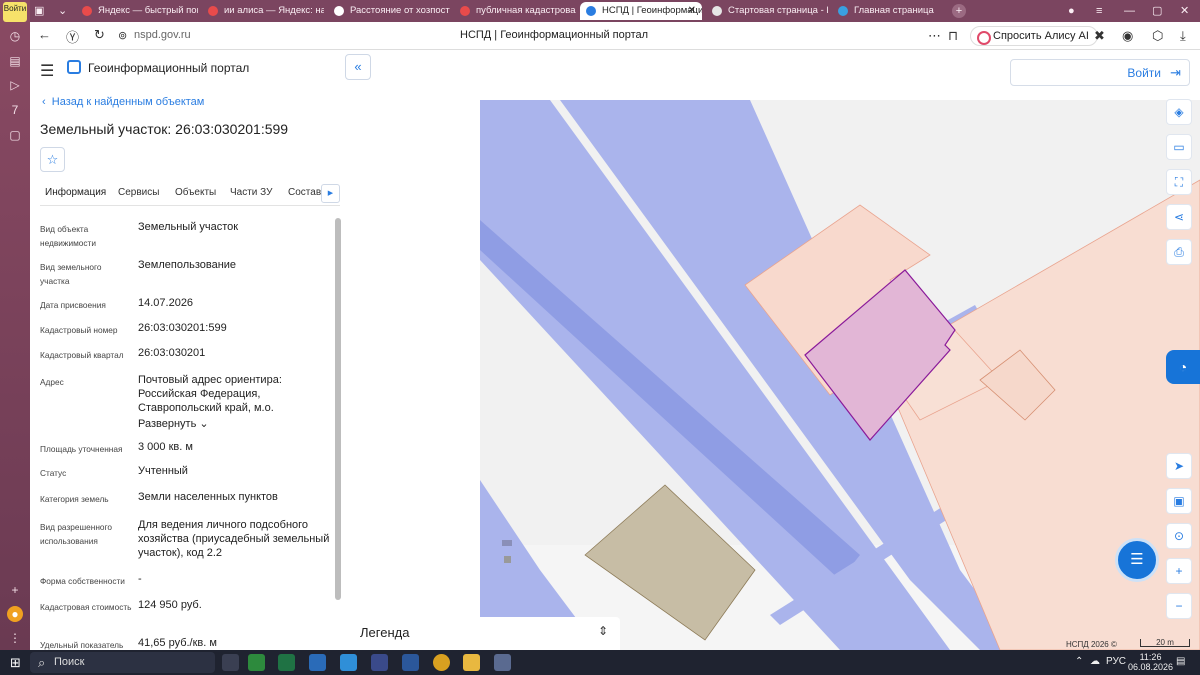 Image resolution: width=1200 pixels, height=675 pixels. What do you see at coordinates (934, 36) in the screenshot?
I see `more-options-icon: ⋯` at bounding box center [934, 36].